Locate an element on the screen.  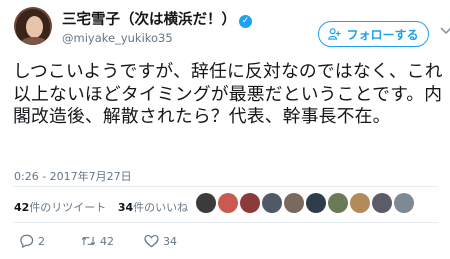
follow-button: フォローする is located at coordinates (373, 34).